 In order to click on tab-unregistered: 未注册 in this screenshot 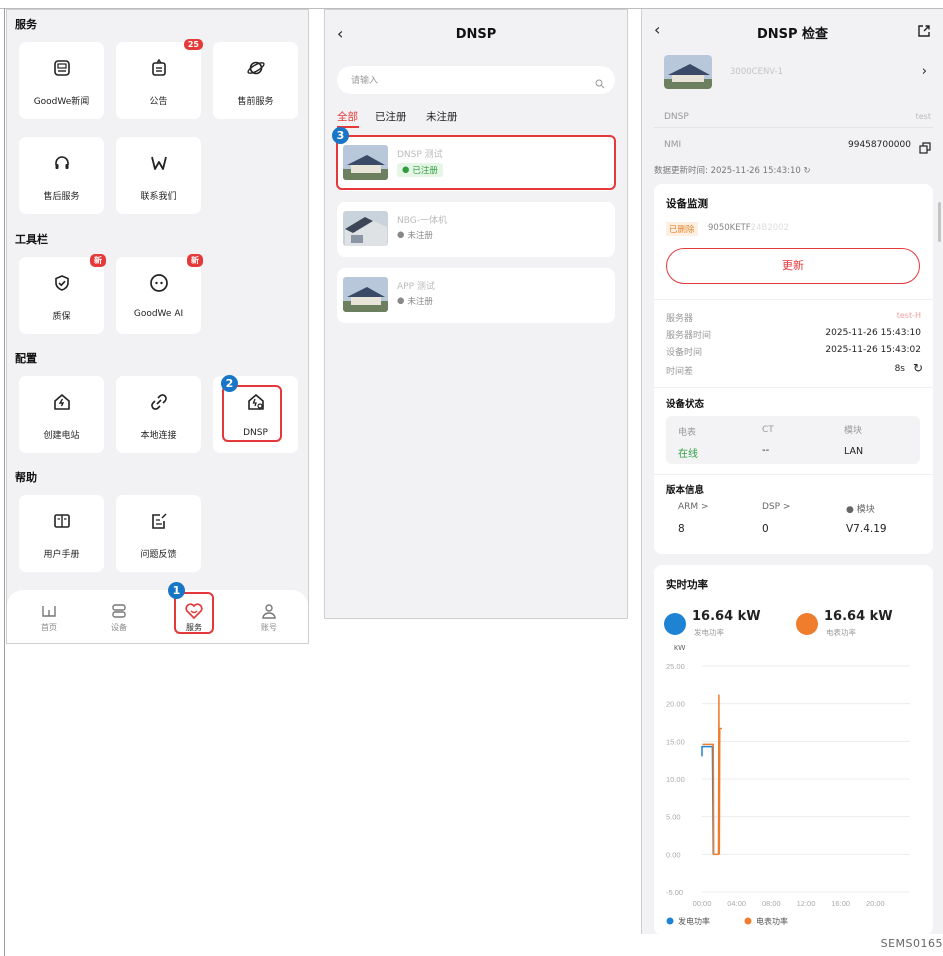, I will do `click(442, 116)`.